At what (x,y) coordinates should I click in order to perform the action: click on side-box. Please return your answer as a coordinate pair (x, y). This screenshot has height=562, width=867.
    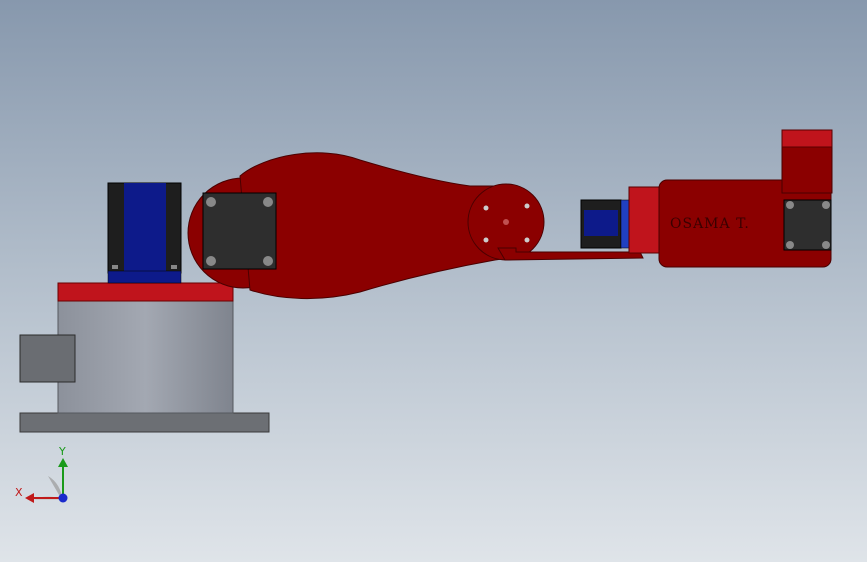
    Looking at the image, I should click on (47, 358).